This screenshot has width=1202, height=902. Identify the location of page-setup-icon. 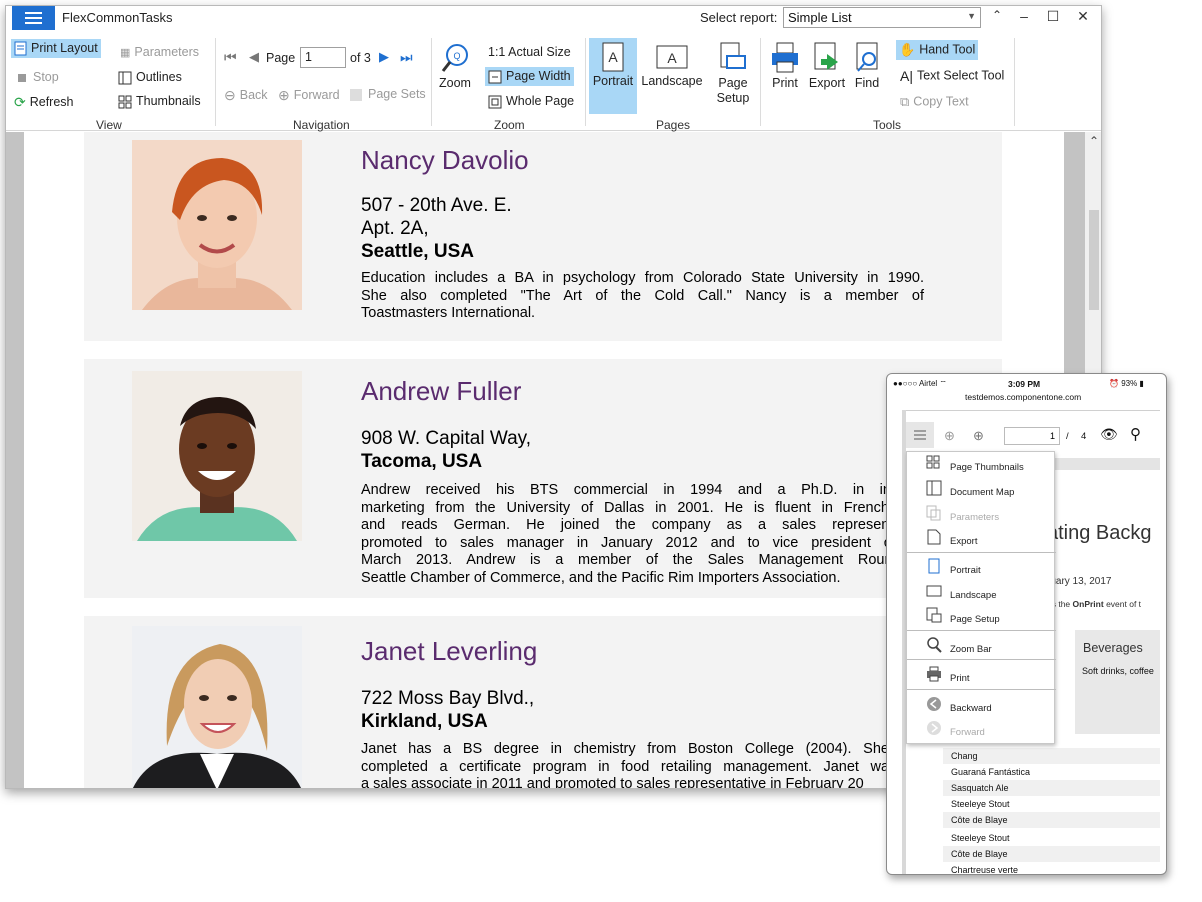
(733, 55).